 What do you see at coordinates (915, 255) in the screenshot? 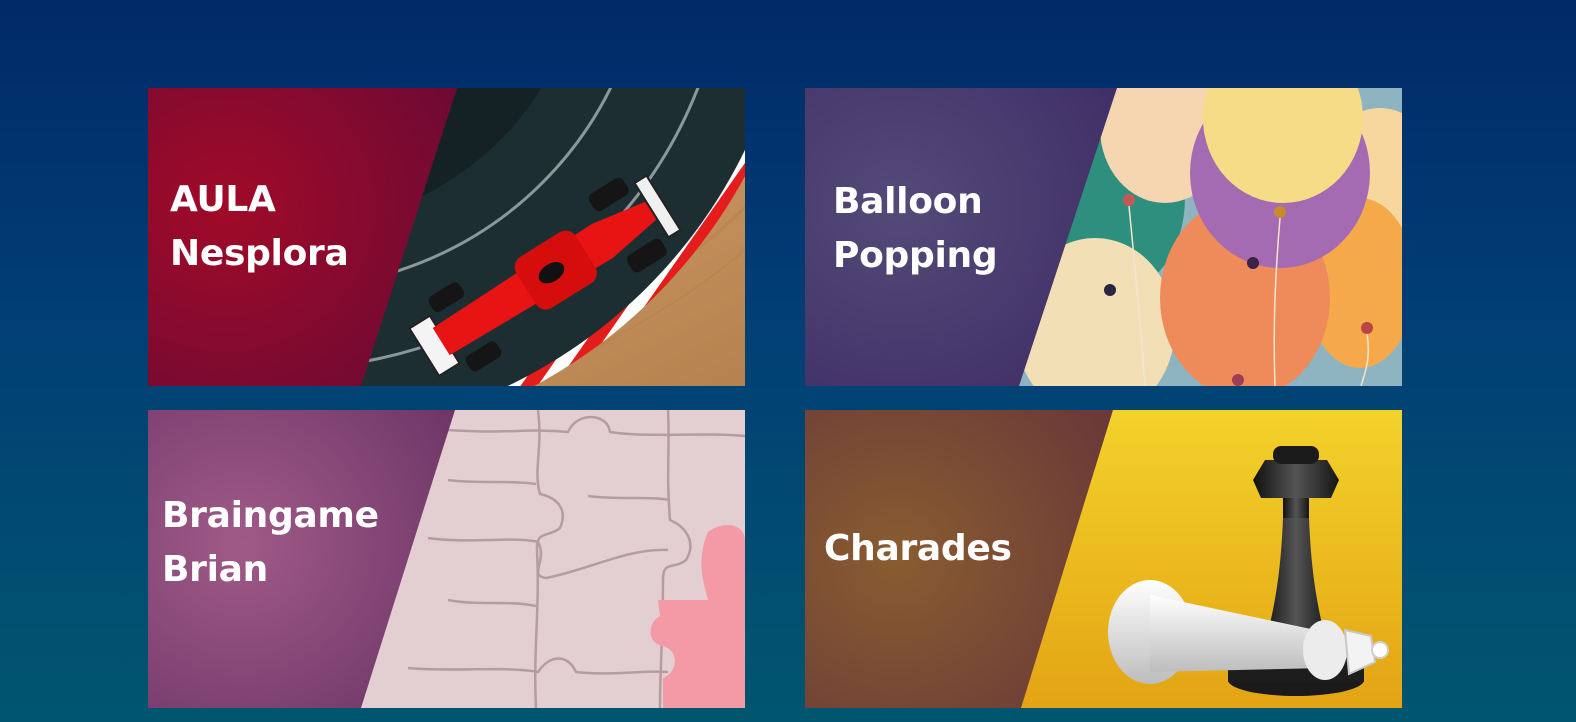
I see `card-title-line-2: Popping` at bounding box center [915, 255].